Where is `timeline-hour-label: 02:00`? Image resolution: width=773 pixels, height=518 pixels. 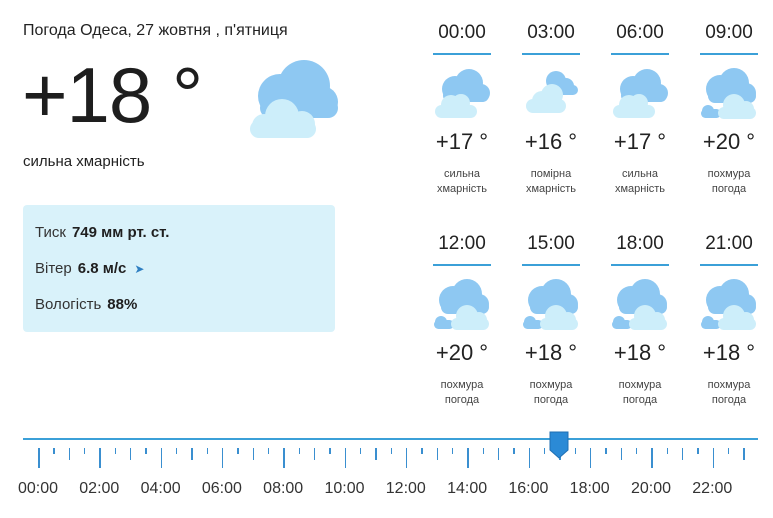 timeline-hour-label: 02:00 is located at coordinates (99, 488).